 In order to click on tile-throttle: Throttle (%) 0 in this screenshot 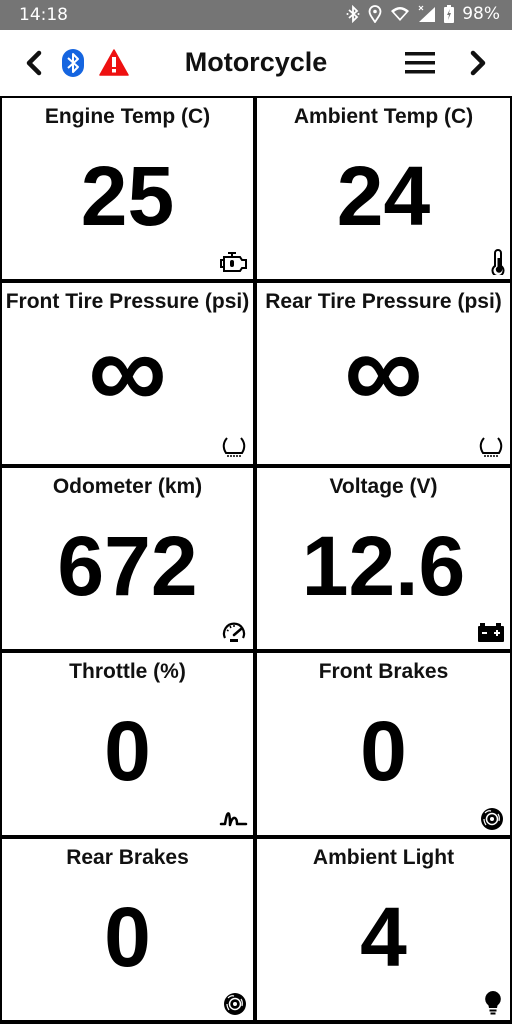, I will do `click(127, 744)`.